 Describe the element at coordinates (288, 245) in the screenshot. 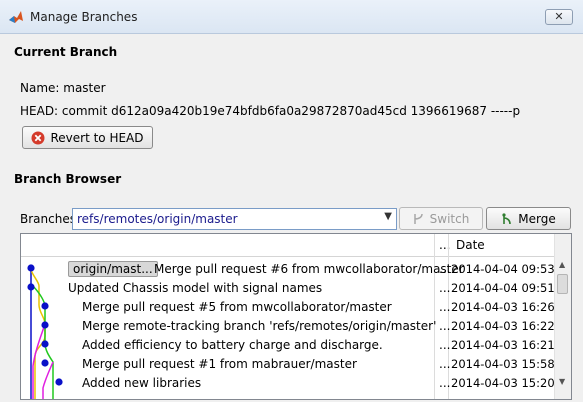

I see `table-header: ... Date` at that location.